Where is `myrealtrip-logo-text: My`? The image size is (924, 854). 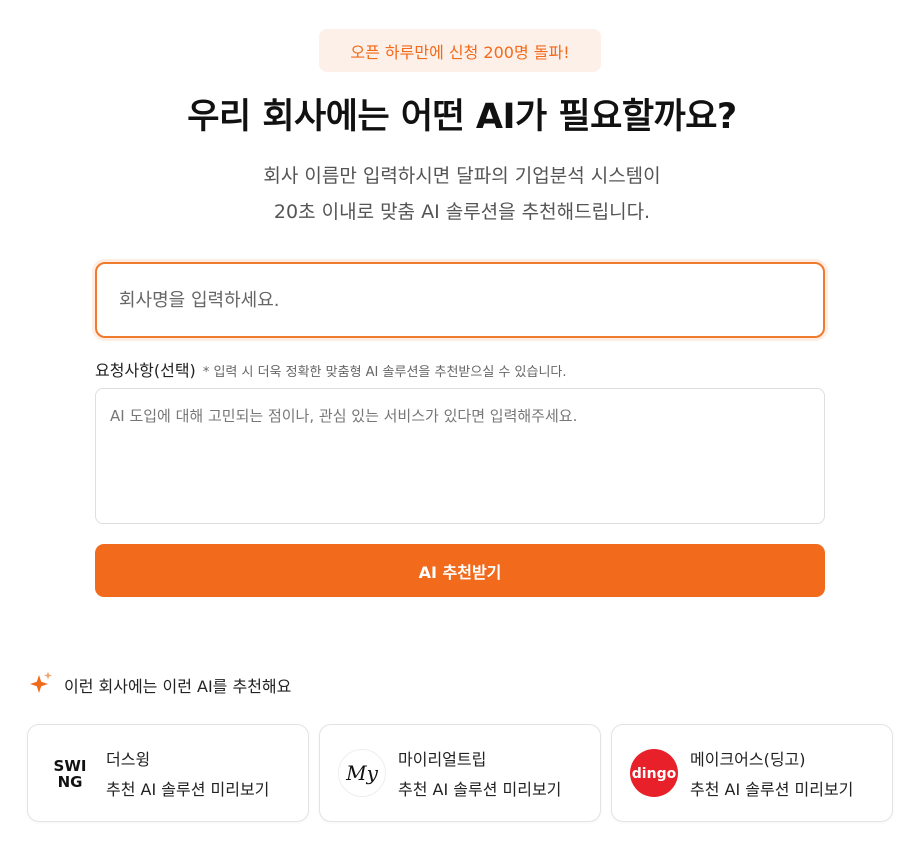 myrealtrip-logo-text: My is located at coordinates (361, 773).